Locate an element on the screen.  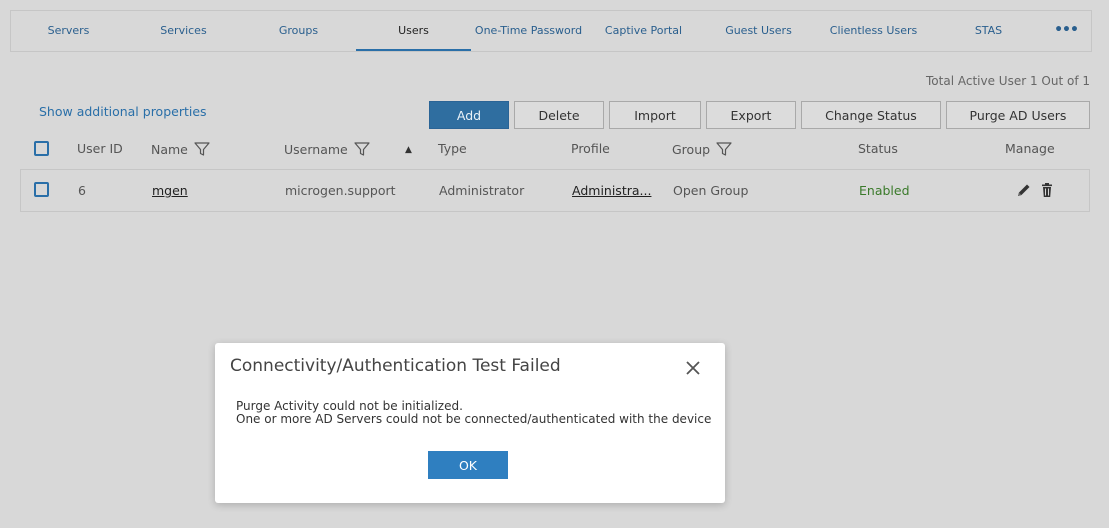
tab-groups: Groups is located at coordinates (298, 31).